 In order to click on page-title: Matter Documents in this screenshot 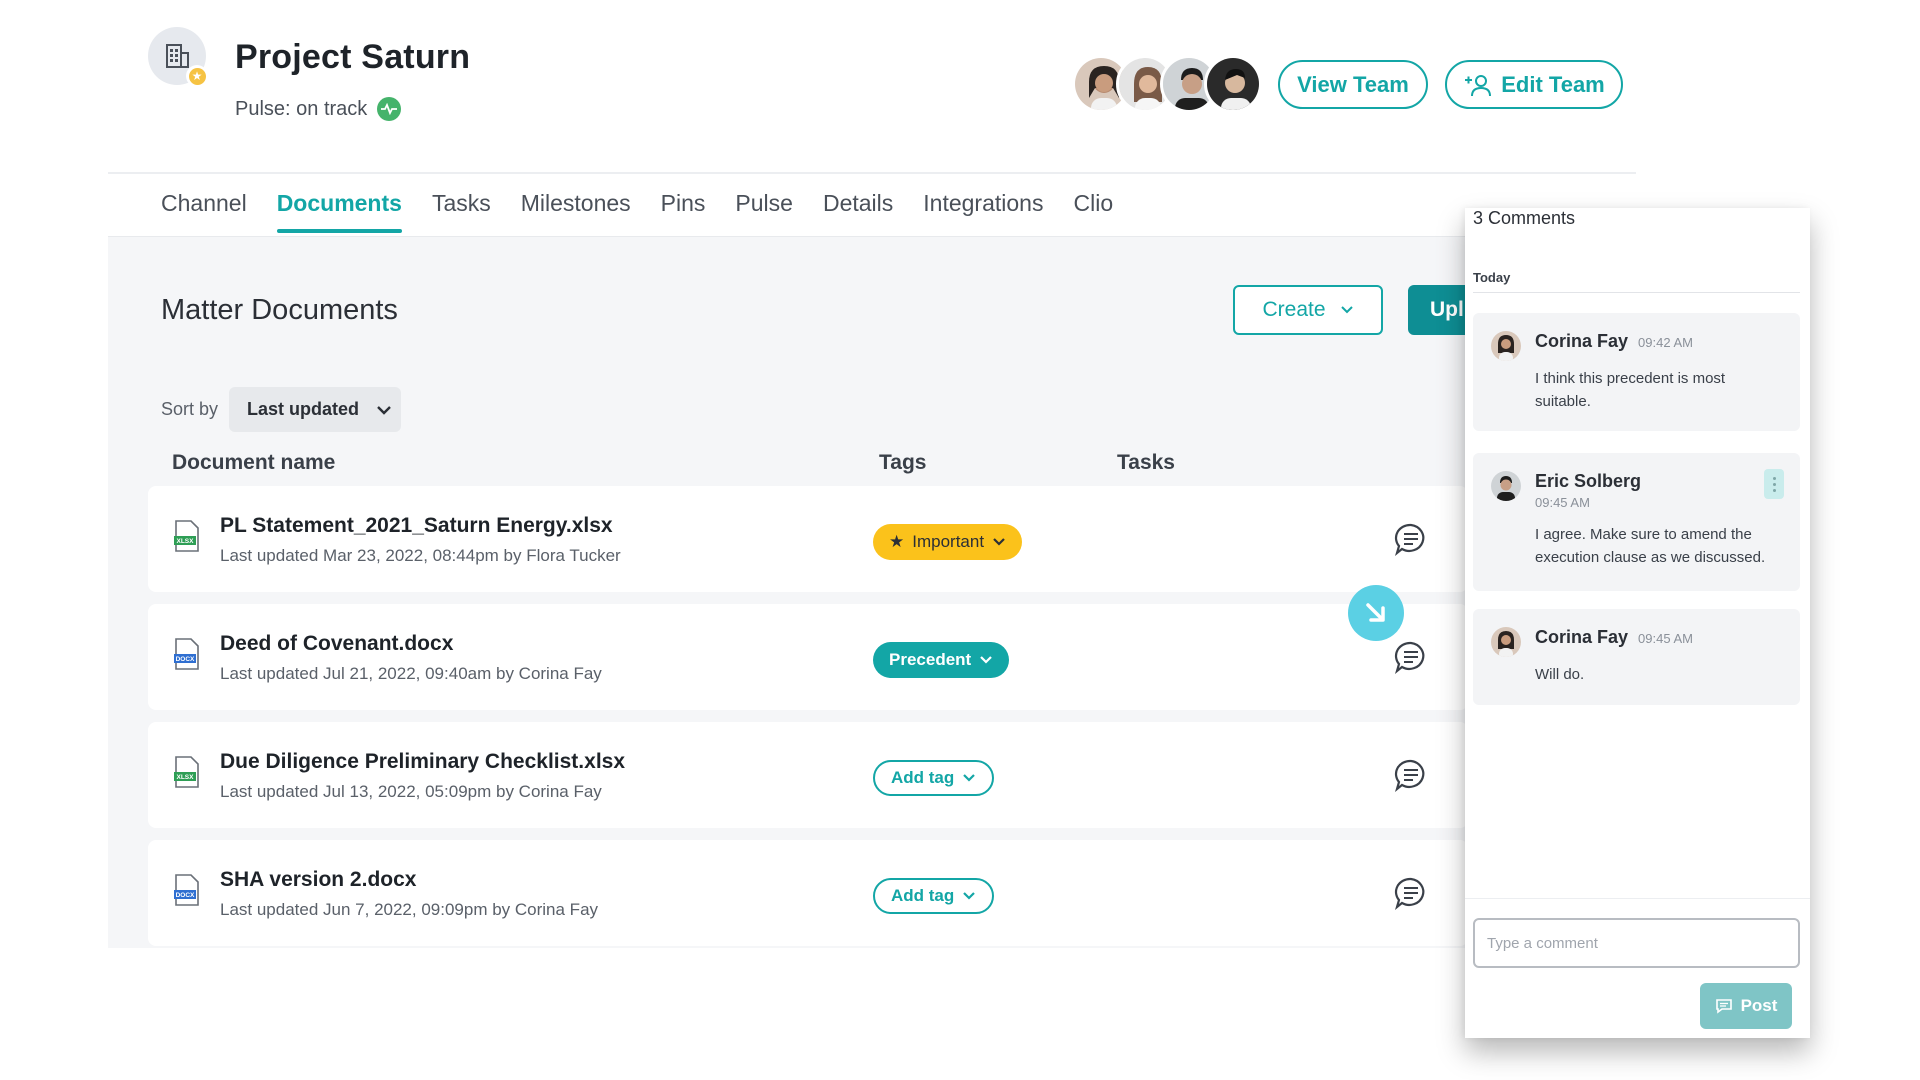, I will do `click(279, 310)`.